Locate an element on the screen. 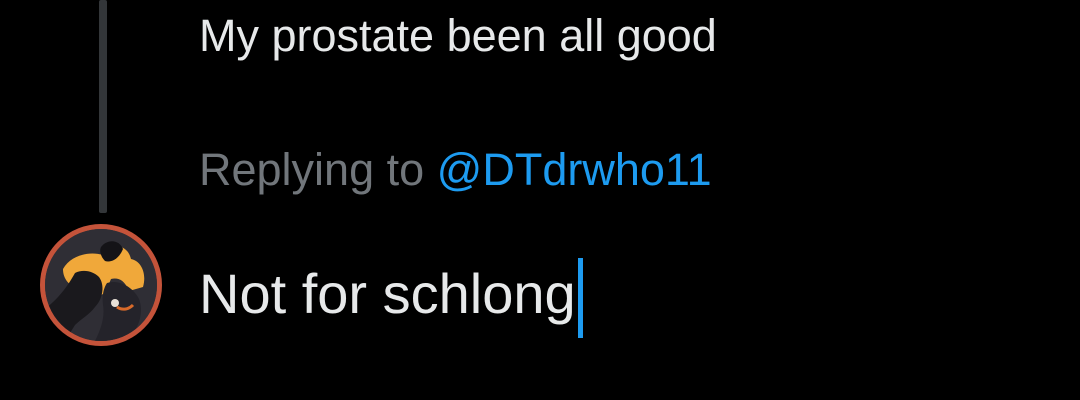 The height and width of the screenshot is (400, 1080). replying-to-line: Replying to @DTdrwho11 is located at coordinates (455, 170).